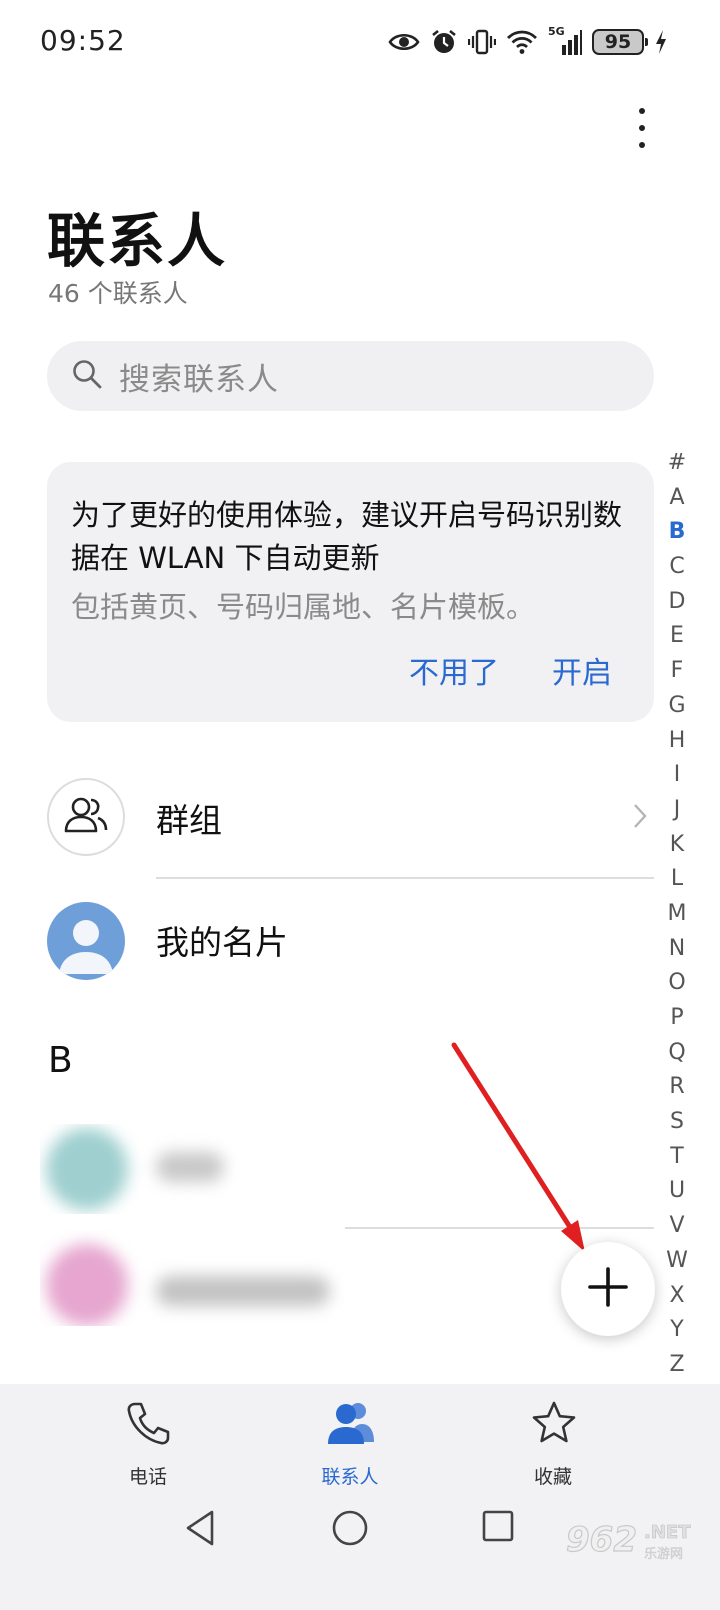 The width and height of the screenshot is (720, 1610). I want to click on section-header: B, so click(60, 1060).